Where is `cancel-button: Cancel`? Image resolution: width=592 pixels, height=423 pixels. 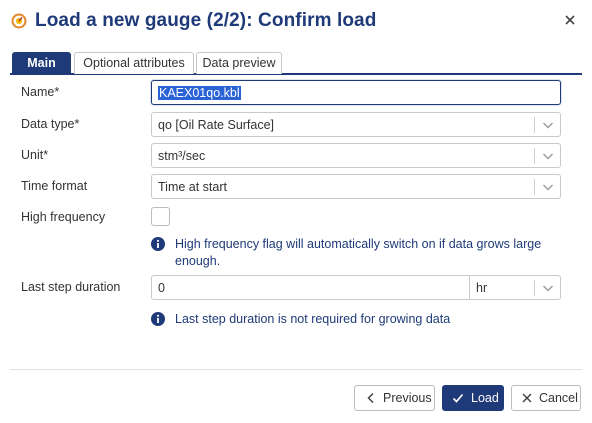 cancel-button: Cancel is located at coordinates (546, 398).